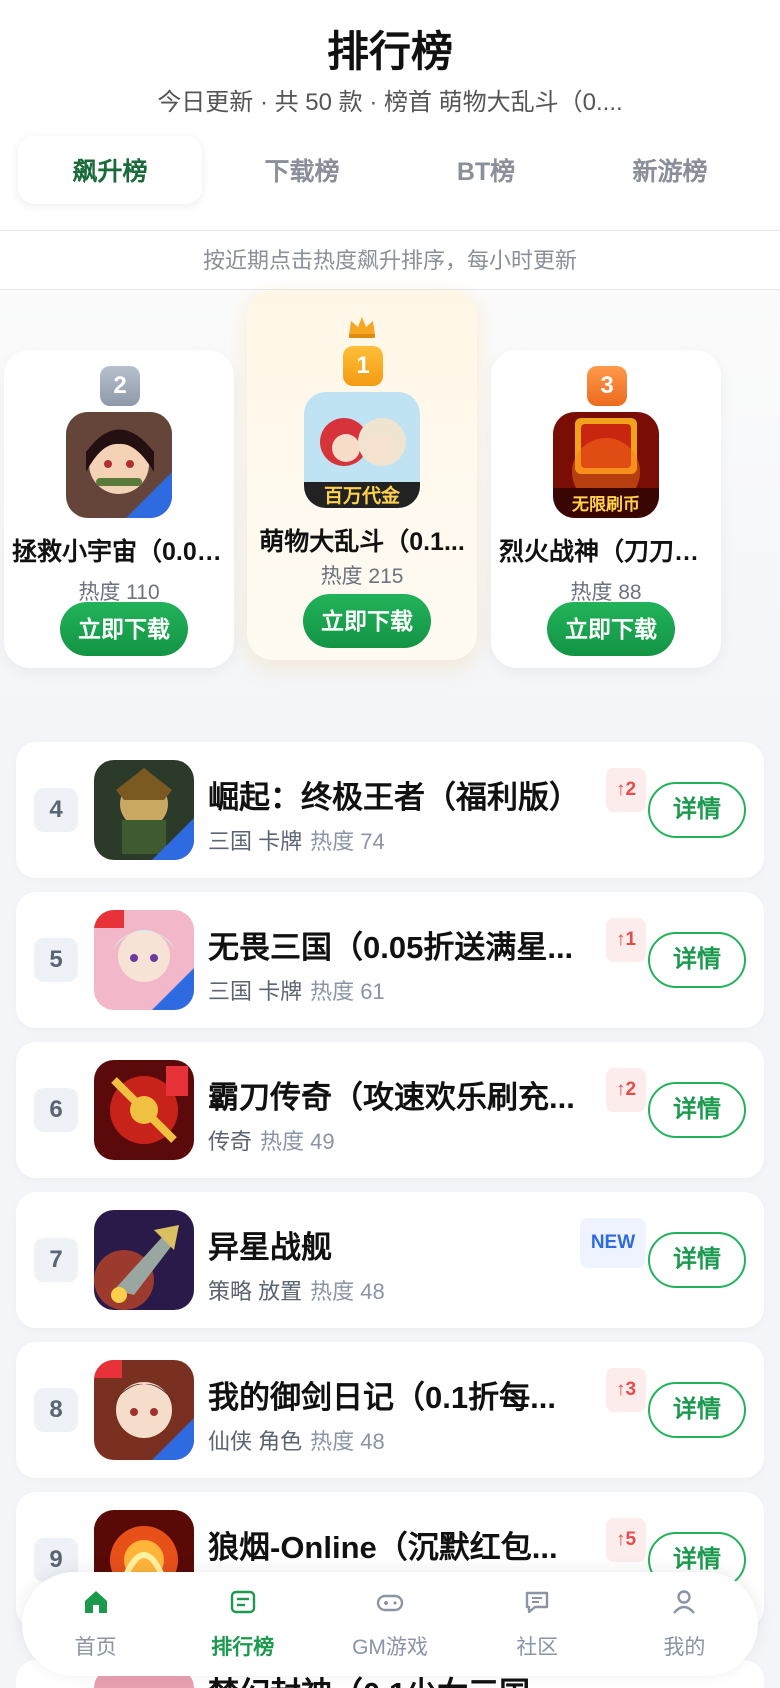 The height and width of the screenshot is (1688, 780). I want to click on trend-badge: ↑3, so click(626, 1390).